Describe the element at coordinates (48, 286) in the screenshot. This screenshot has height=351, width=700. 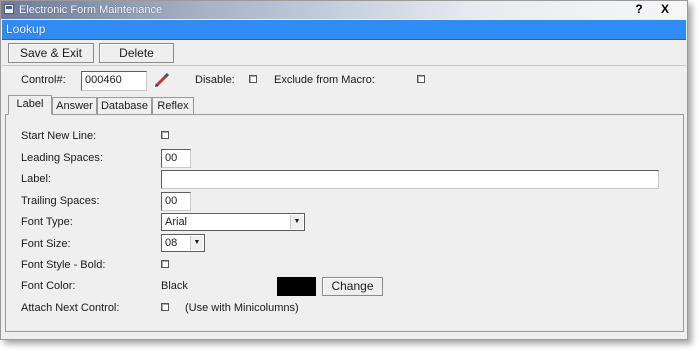
I see `font-color-label: Font Color:` at that location.